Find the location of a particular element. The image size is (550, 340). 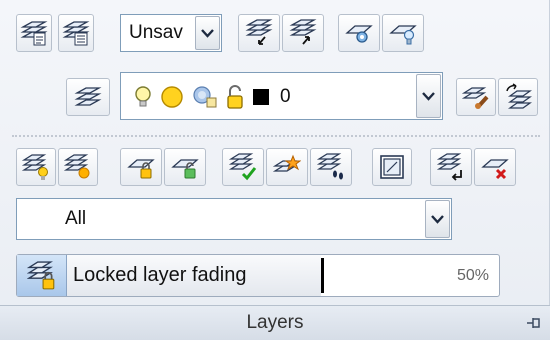

layer-sun-icon is located at coordinates (77, 166).